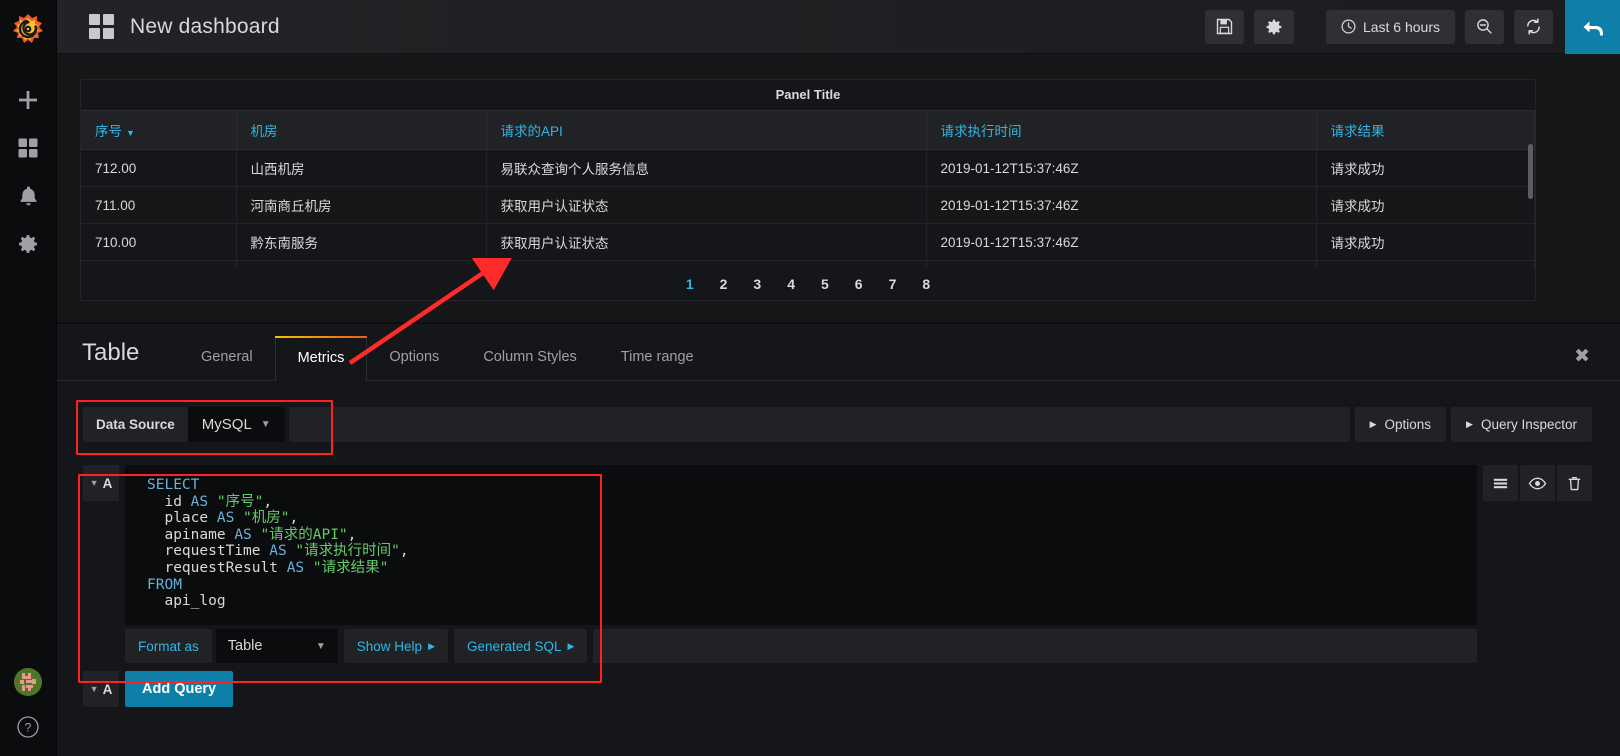 The width and height of the screenshot is (1620, 756). I want to click on pagination-page: 5, so click(825, 284).